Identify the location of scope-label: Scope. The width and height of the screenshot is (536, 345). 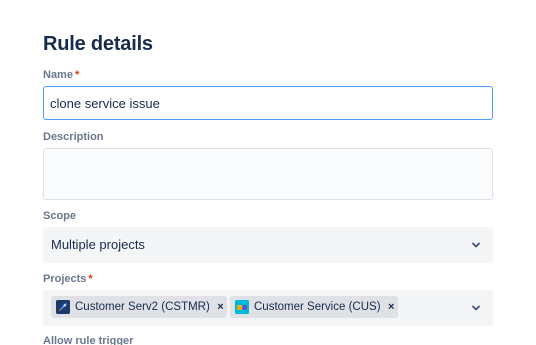
(60, 216).